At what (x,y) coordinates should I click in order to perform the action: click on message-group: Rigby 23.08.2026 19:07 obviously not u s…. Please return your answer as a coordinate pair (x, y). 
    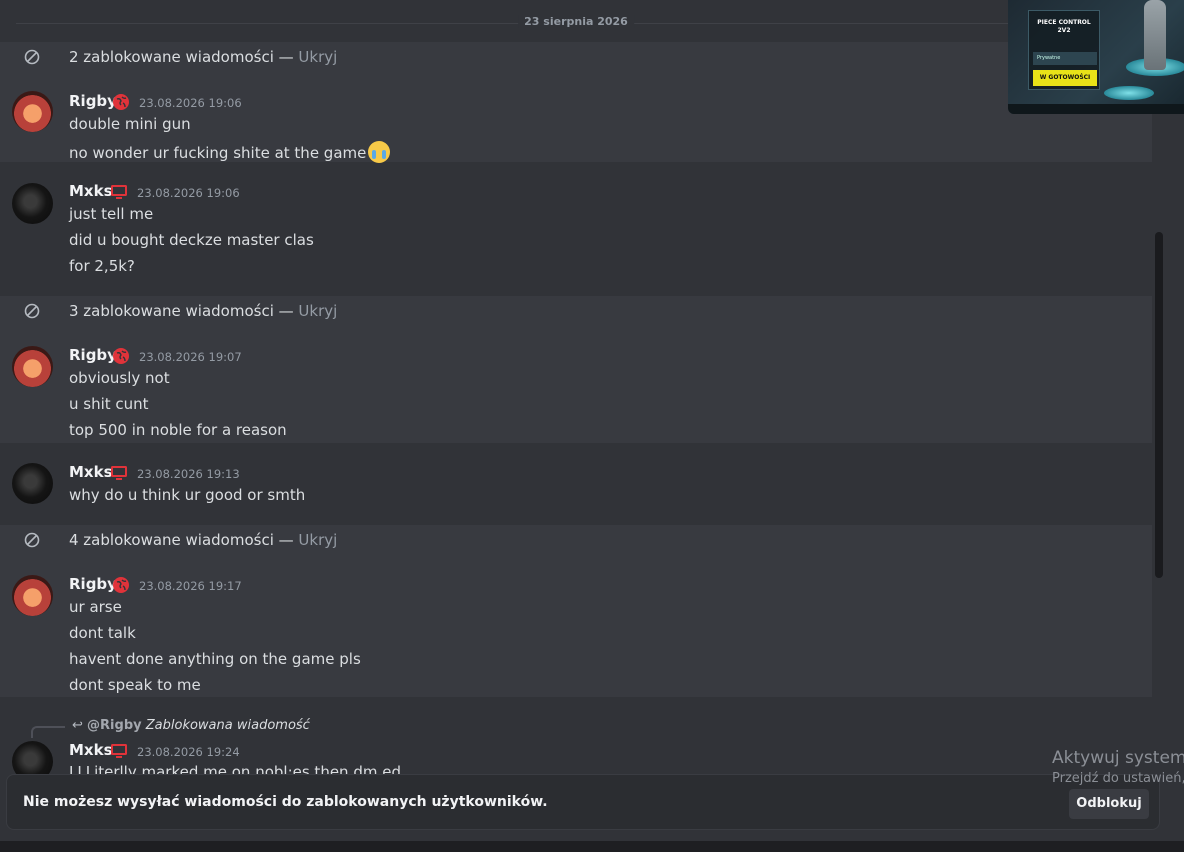
    Looking at the image, I should click on (576, 384).